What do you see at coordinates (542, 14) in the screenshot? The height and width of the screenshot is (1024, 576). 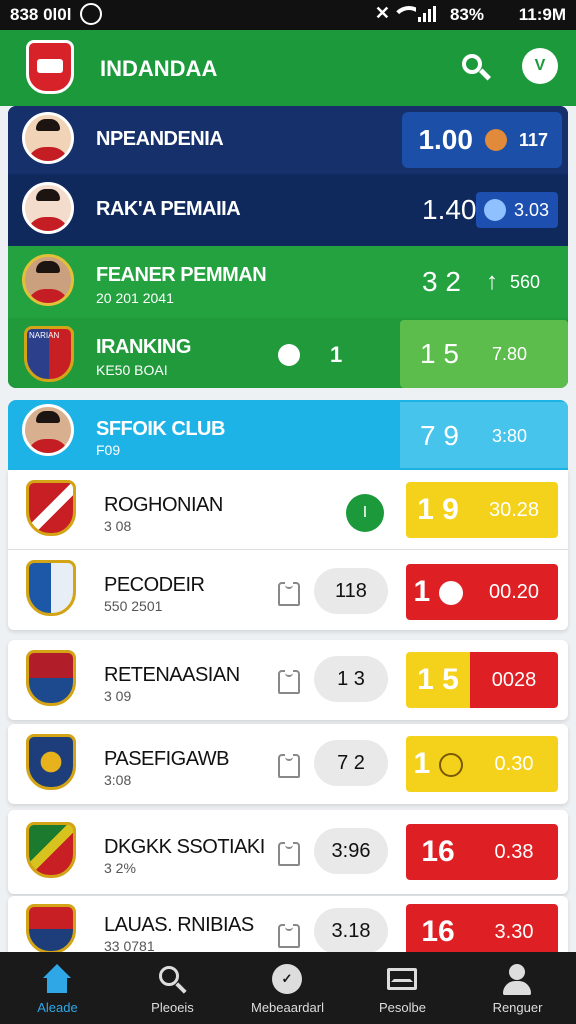 I see `clock: 11:9M` at bounding box center [542, 14].